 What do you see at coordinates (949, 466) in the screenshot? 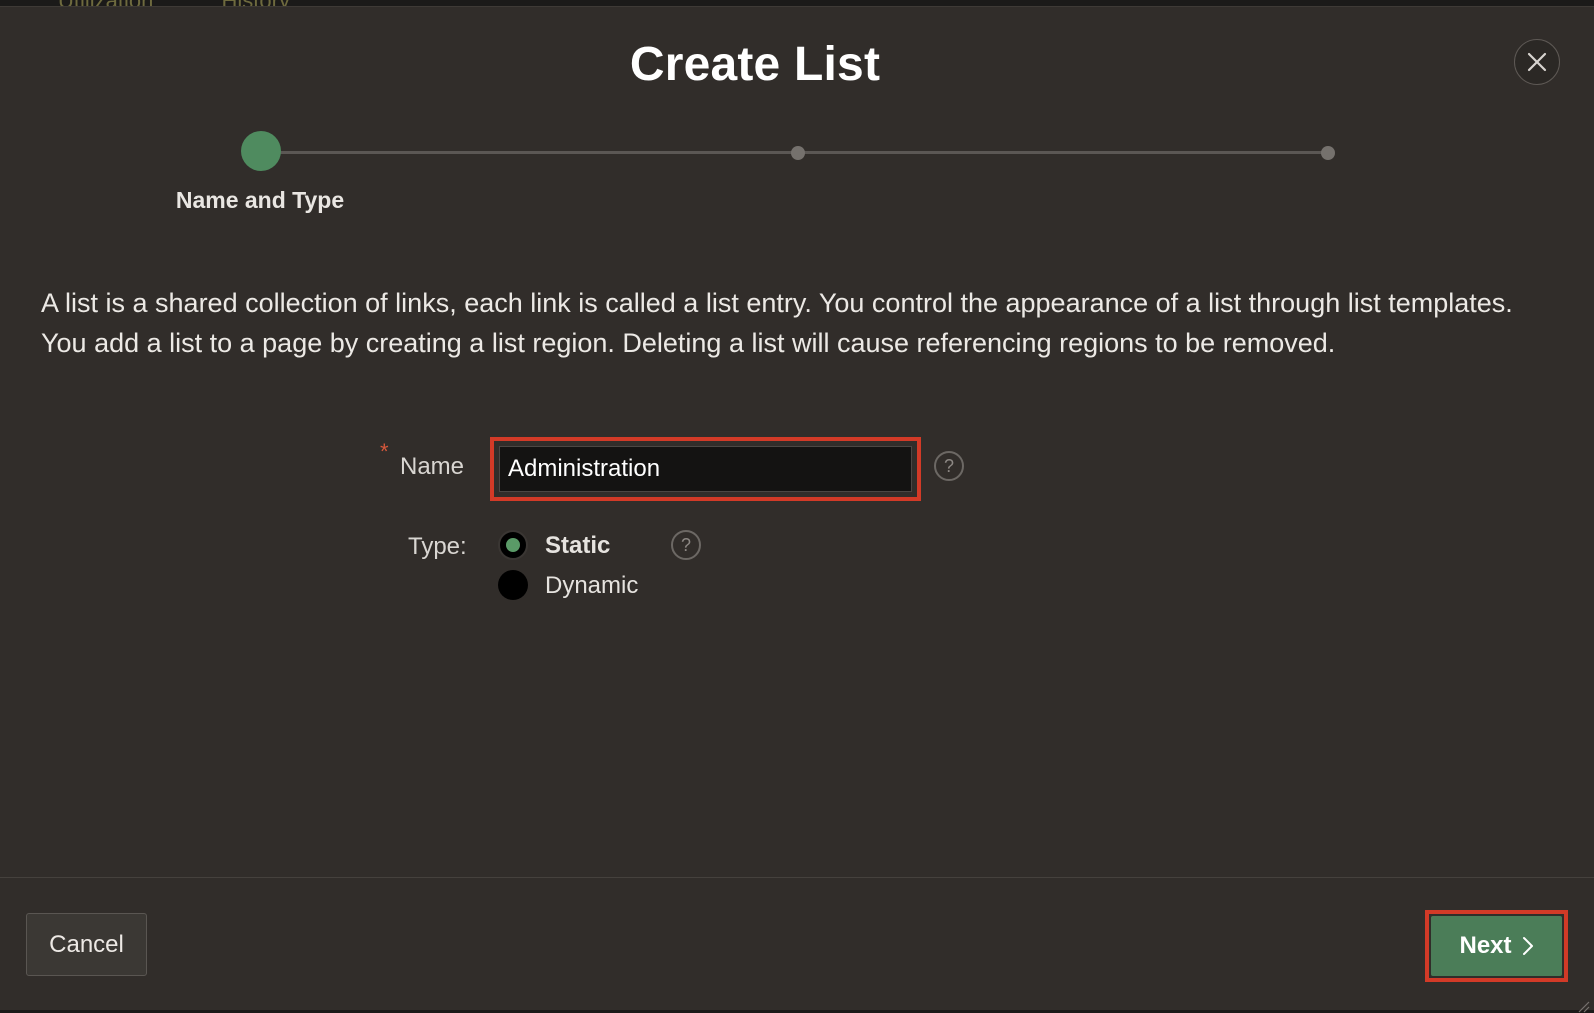
I see `name-help-icon: ?` at bounding box center [949, 466].